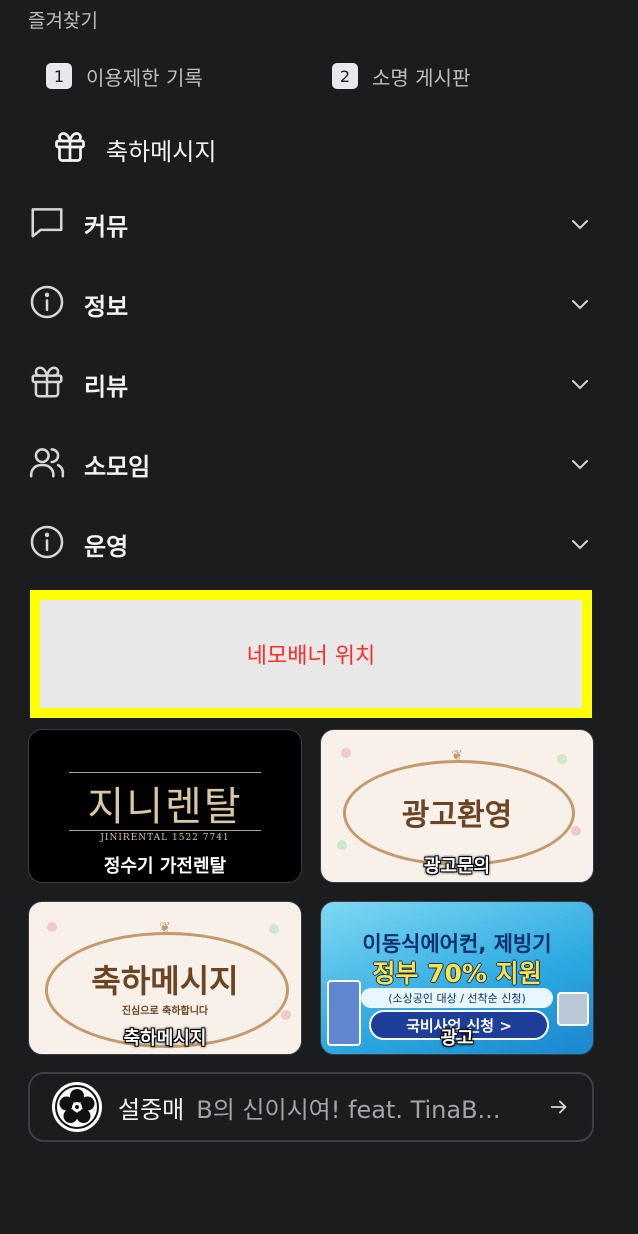 The width and height of the screenshot is (638, 1234). I want to click on favorite-number-badge: 2, so click(345, 76).